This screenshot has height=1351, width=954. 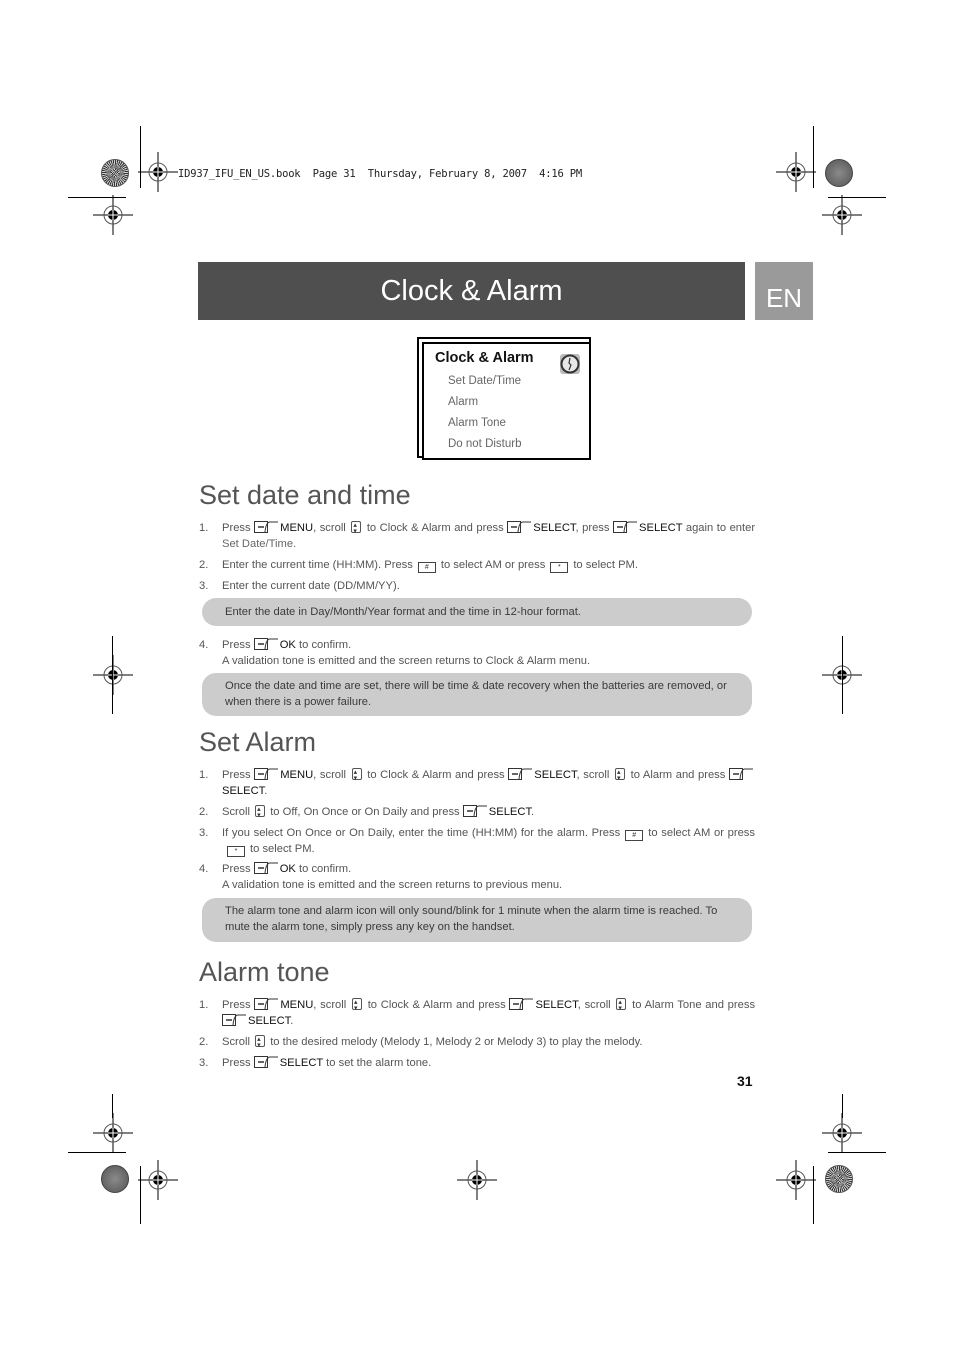 What do you see at coordinates (315, 1062) in the screenshot?
I see `step: 3. Press SELECT to set the alarm tone.` at bounding box center [315, 1062].